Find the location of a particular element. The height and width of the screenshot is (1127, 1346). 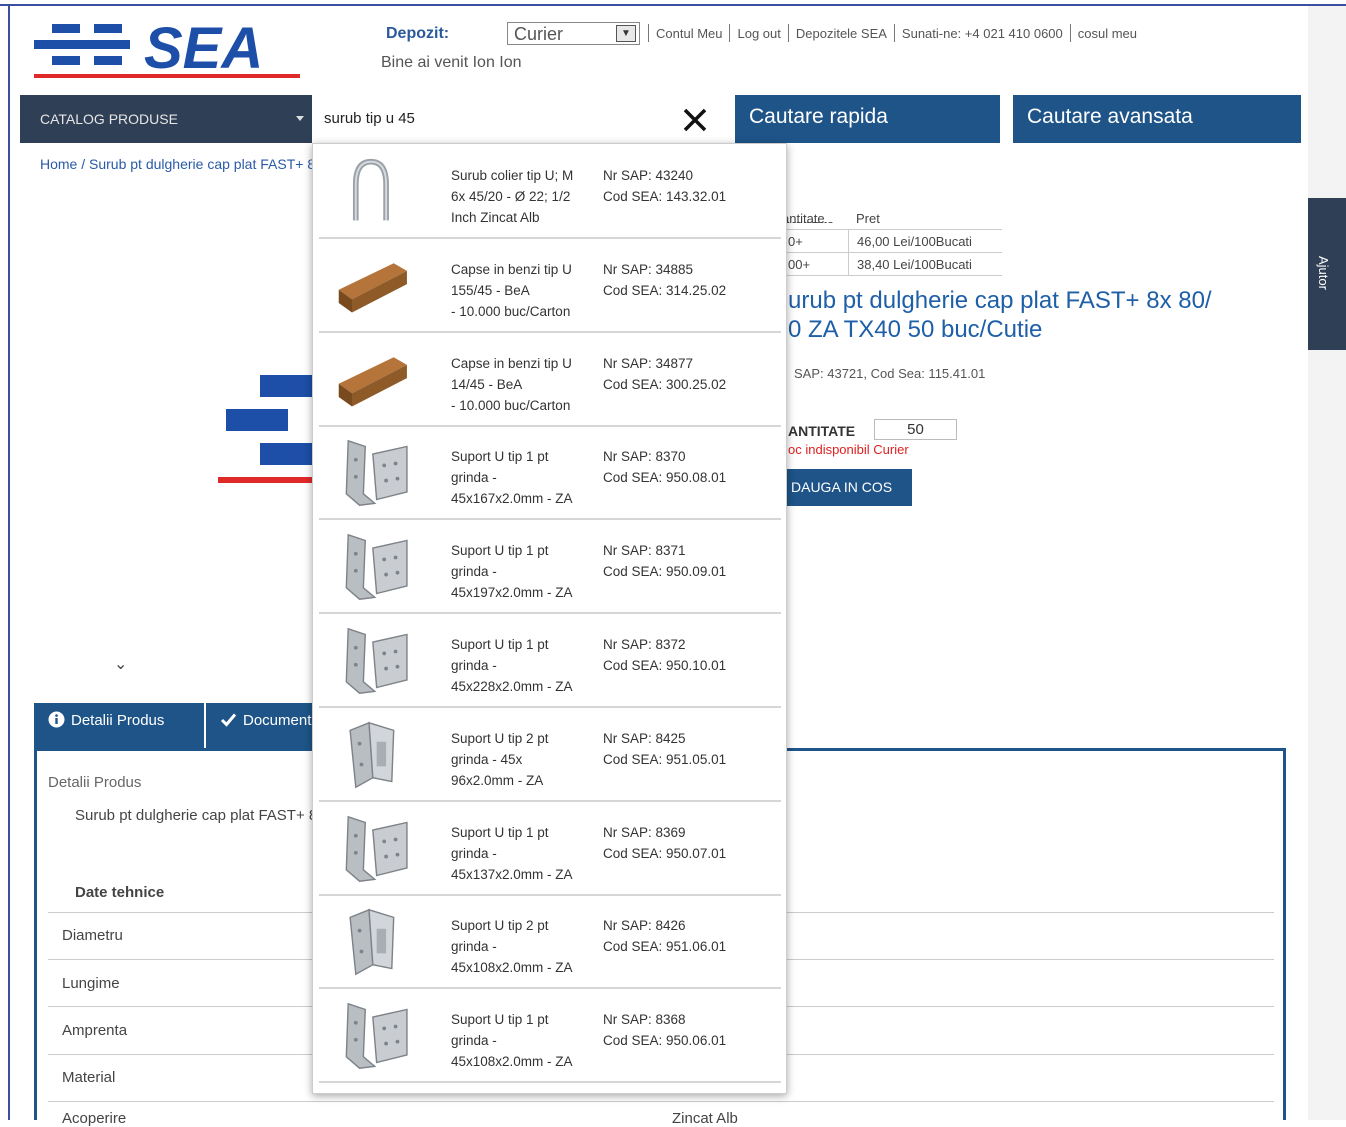

suggestion-name-line: 45x228x2.0mm - ZA is located at coordinates (512, 686).